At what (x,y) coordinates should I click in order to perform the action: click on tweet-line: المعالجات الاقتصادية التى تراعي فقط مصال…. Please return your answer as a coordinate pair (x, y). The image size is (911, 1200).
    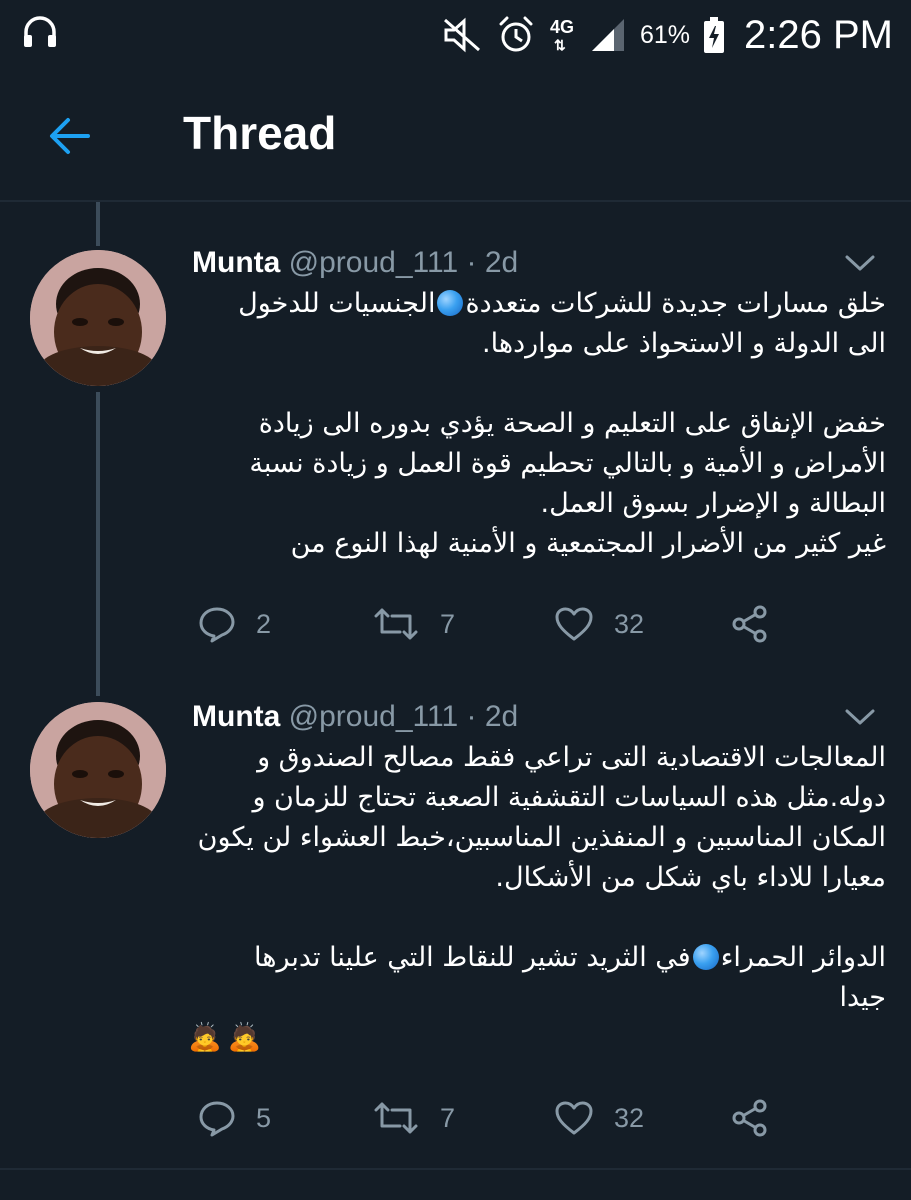
    Looking at the image, I should click on (571, 757).